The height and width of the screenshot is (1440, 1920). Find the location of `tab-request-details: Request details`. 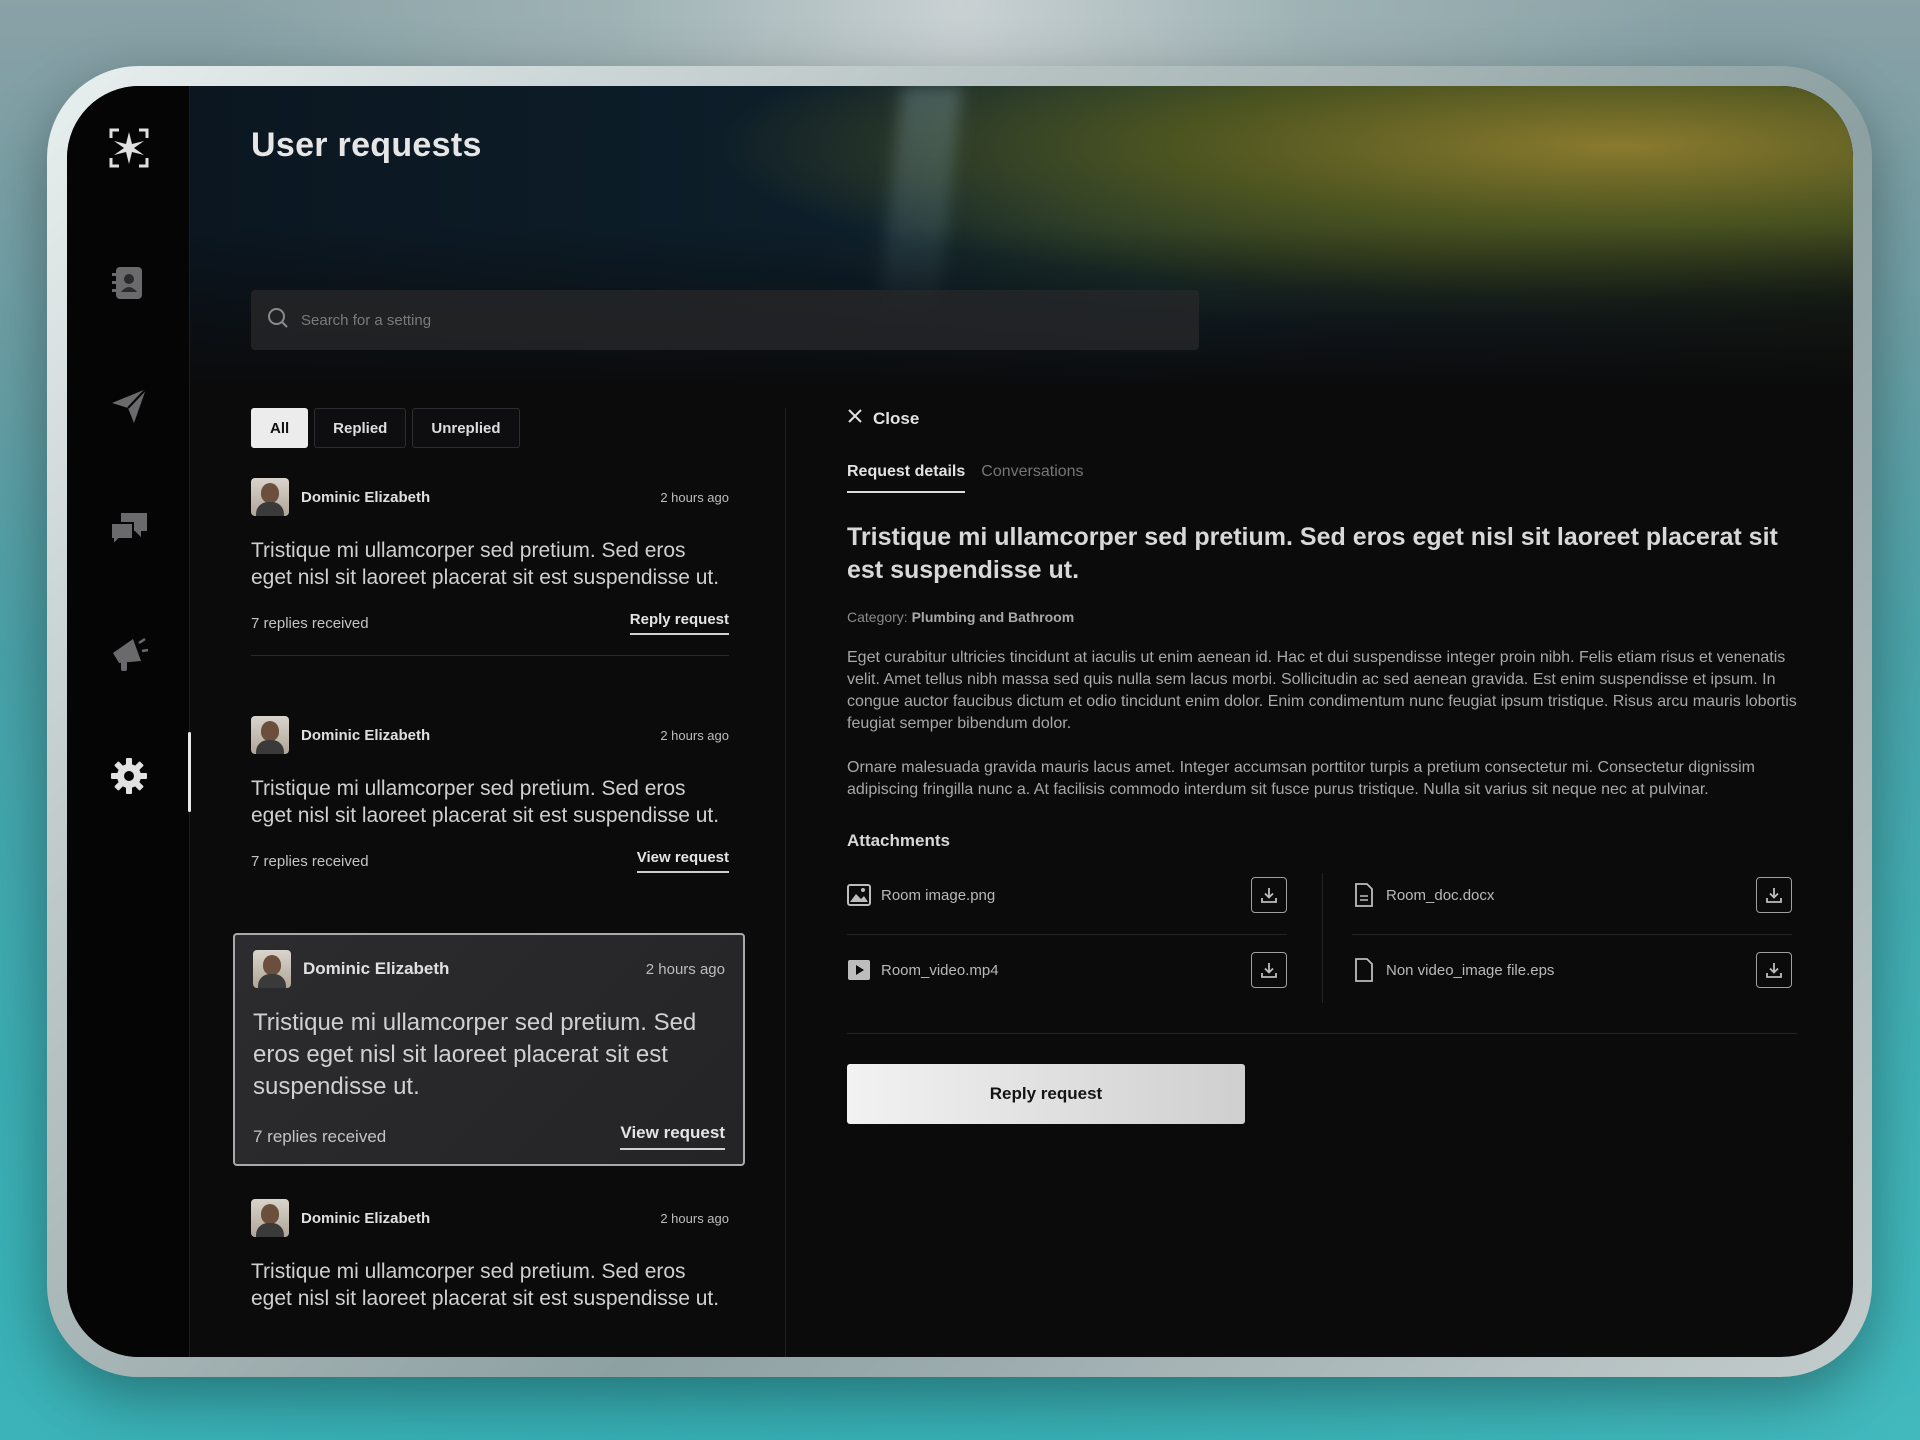

tab-request-details: Request details is located at coordinates (906, 478).